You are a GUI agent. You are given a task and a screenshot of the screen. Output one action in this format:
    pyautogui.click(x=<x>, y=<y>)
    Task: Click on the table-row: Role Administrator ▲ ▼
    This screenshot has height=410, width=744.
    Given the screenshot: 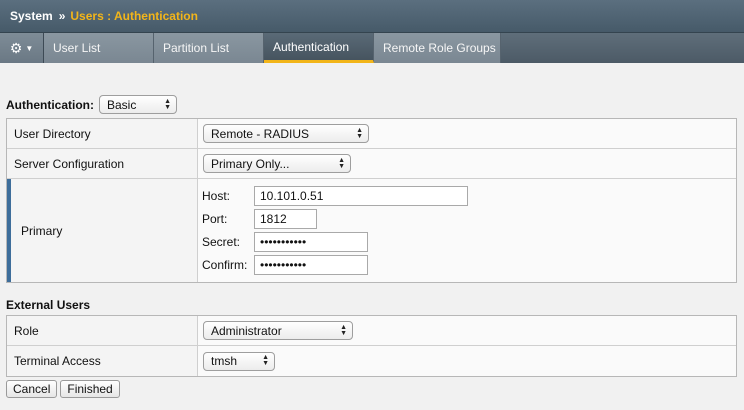 What is the action you would take?
    pyautogui.click(x=371, y=331)
    